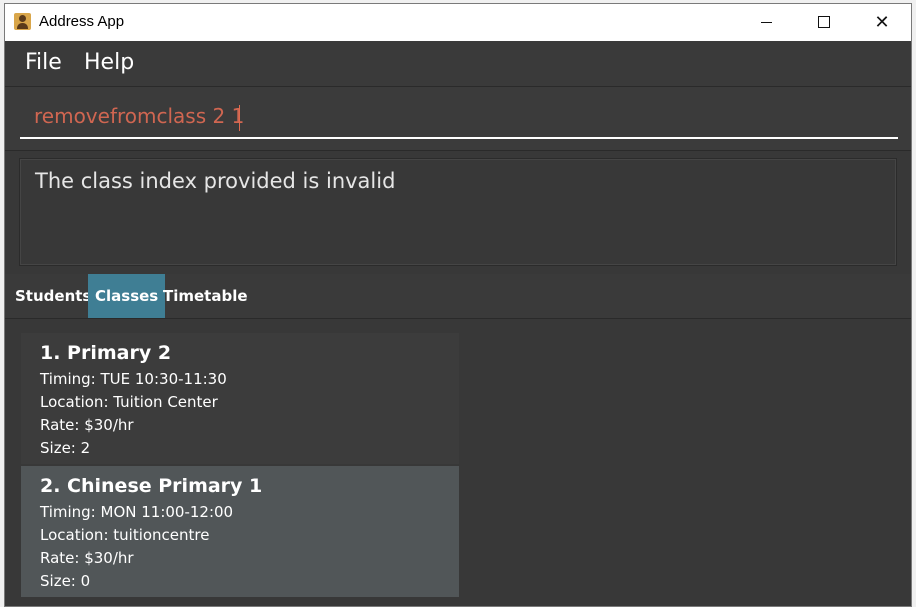 The height and width of the screenshot is (607, 916). What do you see at coordinates (22, 21) in the screenshot?
I see `address-book-icon` at bounding box center [22, 21].